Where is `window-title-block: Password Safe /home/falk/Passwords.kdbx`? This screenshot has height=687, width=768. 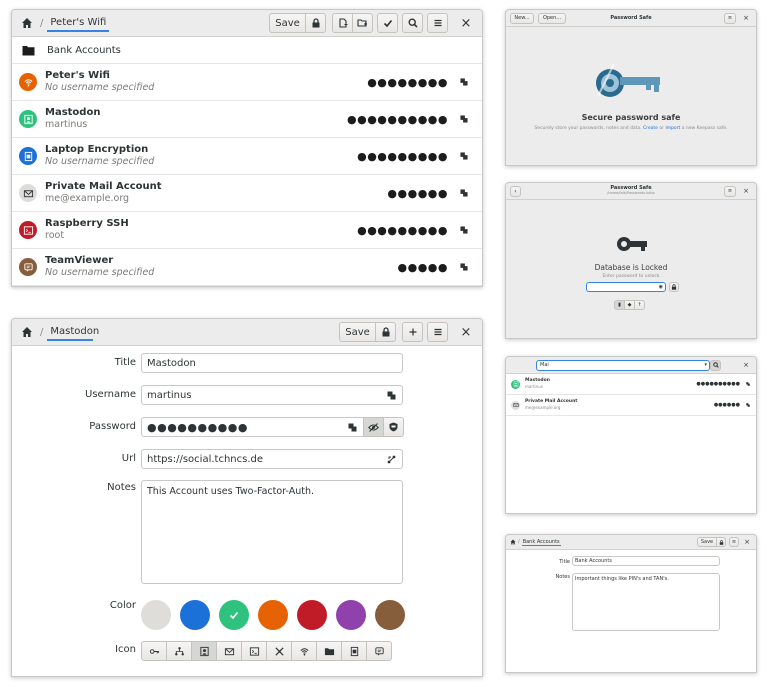 window-title-block: Password Safe /home/falk/Passwords.kdbx is located at coordinates (631, 191).